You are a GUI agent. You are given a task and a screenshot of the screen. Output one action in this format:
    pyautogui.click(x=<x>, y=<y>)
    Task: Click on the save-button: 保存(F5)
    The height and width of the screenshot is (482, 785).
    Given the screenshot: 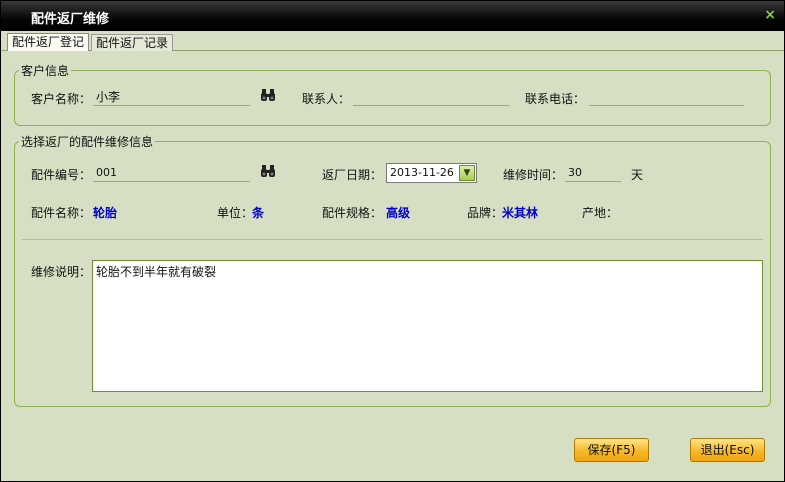 What is the action you would take?
    pyautogui.click(x=611, y=450)
    